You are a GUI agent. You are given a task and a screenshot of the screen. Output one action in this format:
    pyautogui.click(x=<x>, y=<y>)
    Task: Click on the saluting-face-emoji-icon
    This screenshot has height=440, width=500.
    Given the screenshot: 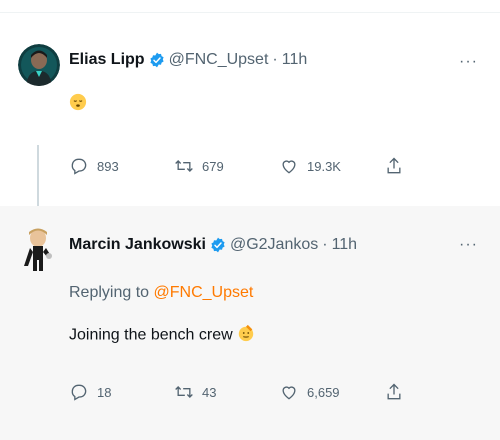 What is the action you would take?
    pyautogui.click(x=246, y=335)
    